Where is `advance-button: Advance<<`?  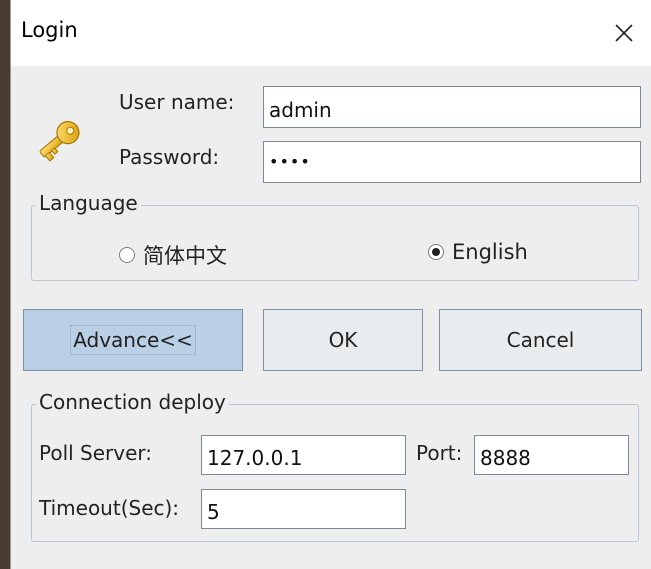
advance-button: Advance<< is located at coordinates (133, 340).